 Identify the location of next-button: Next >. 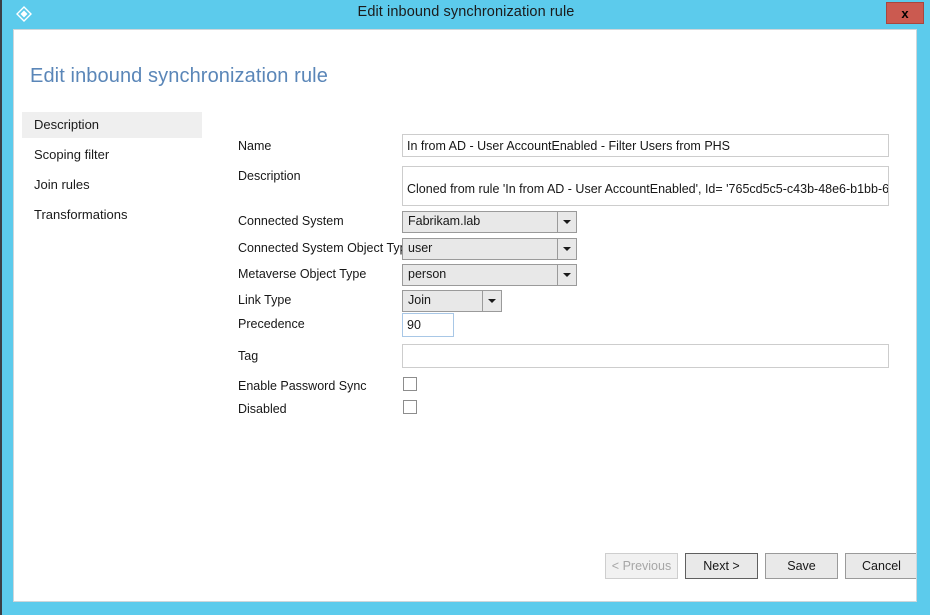
(721, 566).